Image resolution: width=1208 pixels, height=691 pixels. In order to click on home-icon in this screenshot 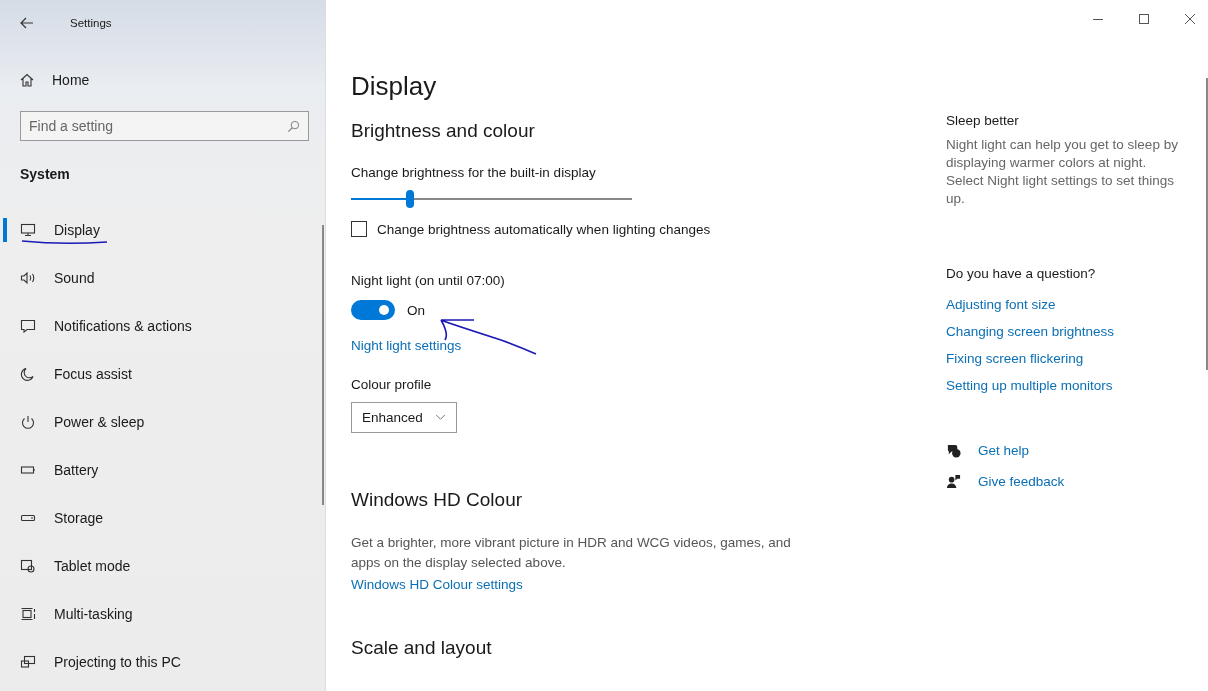, I will do `click(27, 80)`.